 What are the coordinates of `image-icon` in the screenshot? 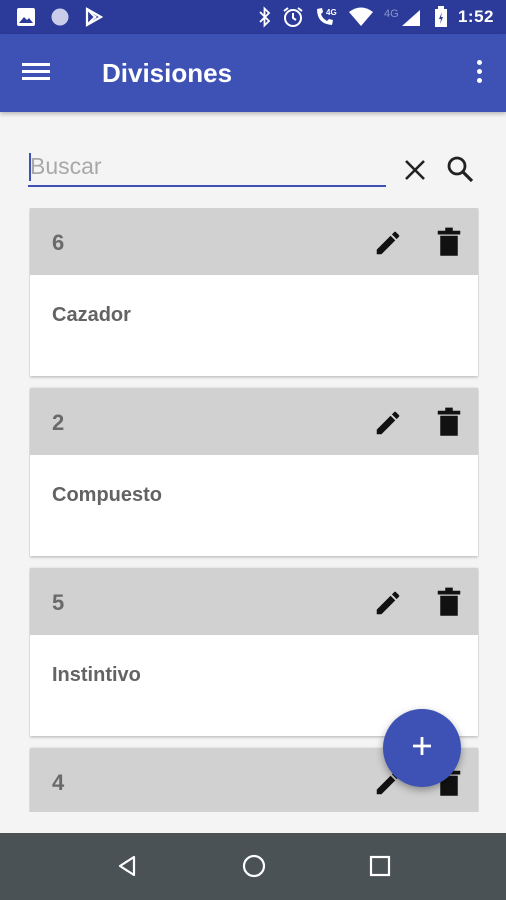 It's located at (26, 17).